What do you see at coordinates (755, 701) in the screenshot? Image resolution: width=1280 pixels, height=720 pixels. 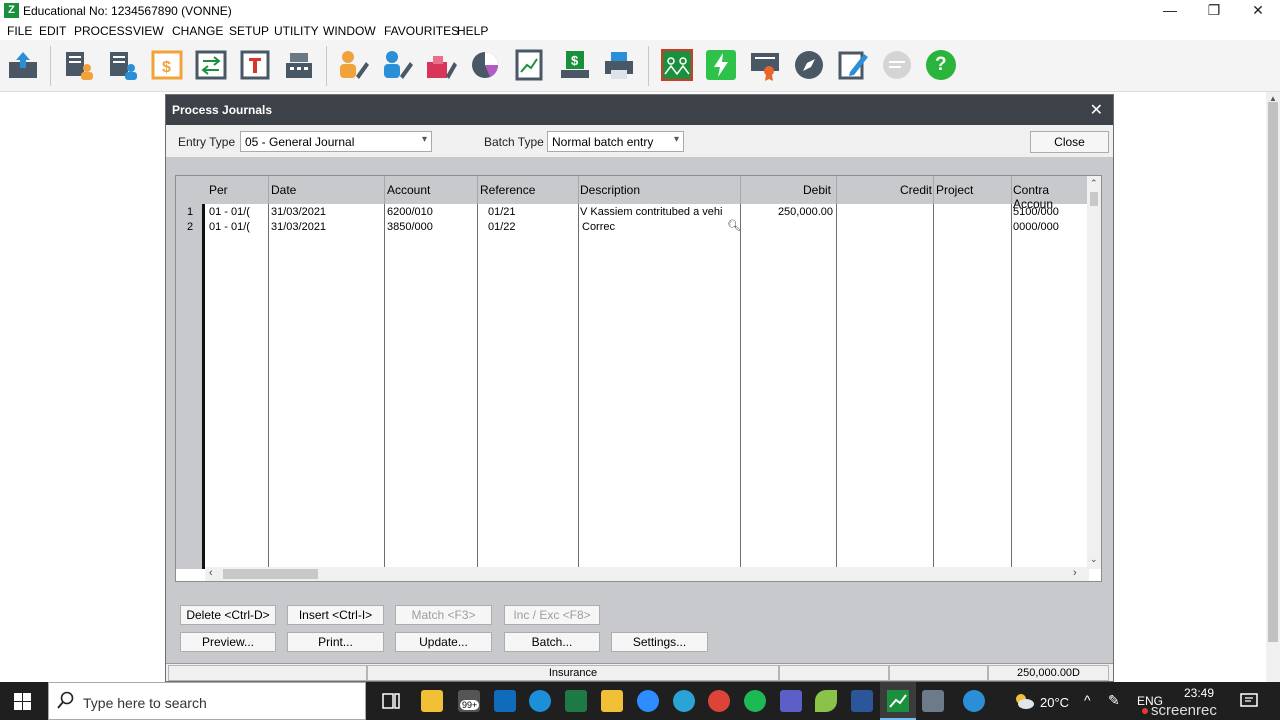 I see `spotify-icon` at bounding box center [755, 701].